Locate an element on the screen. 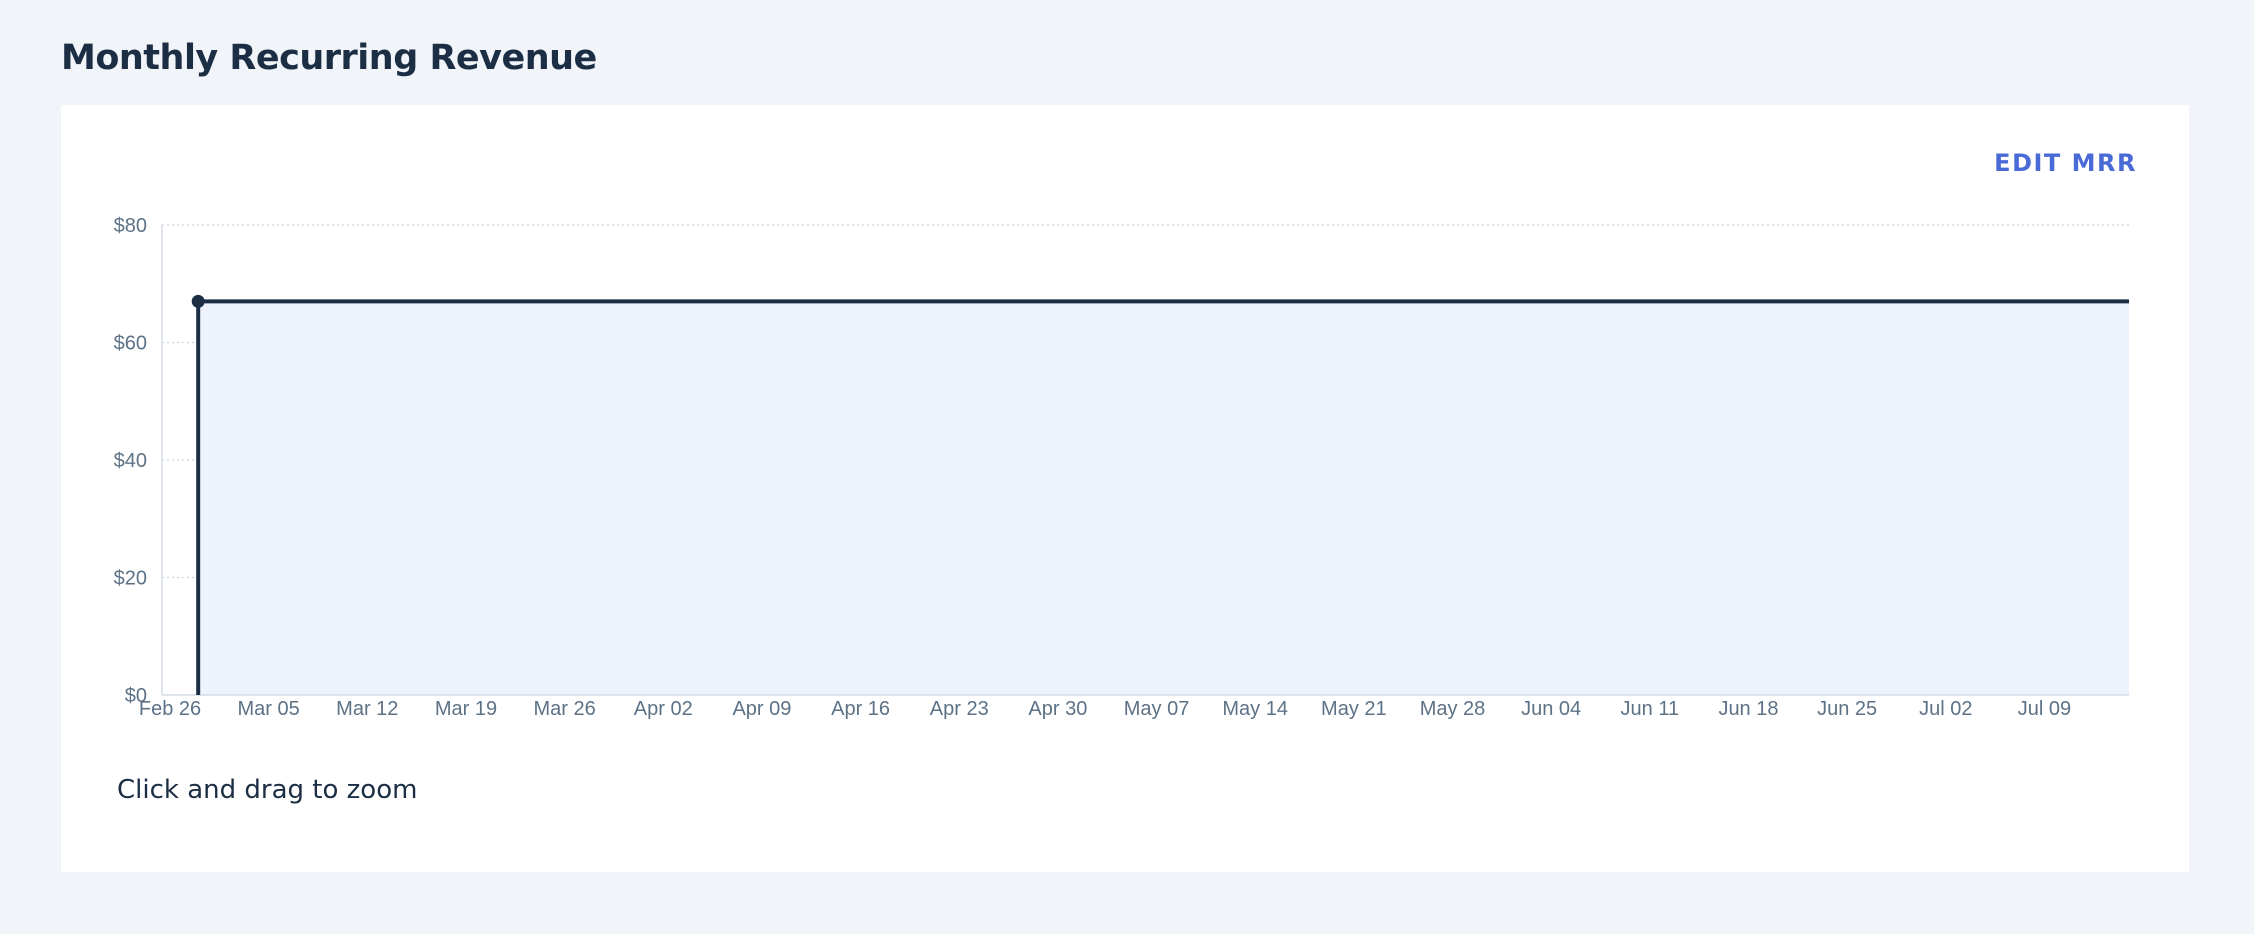 The image size is (2254, 934). x-tick-label: Jun 25 is located at coordinates (1847, 709).